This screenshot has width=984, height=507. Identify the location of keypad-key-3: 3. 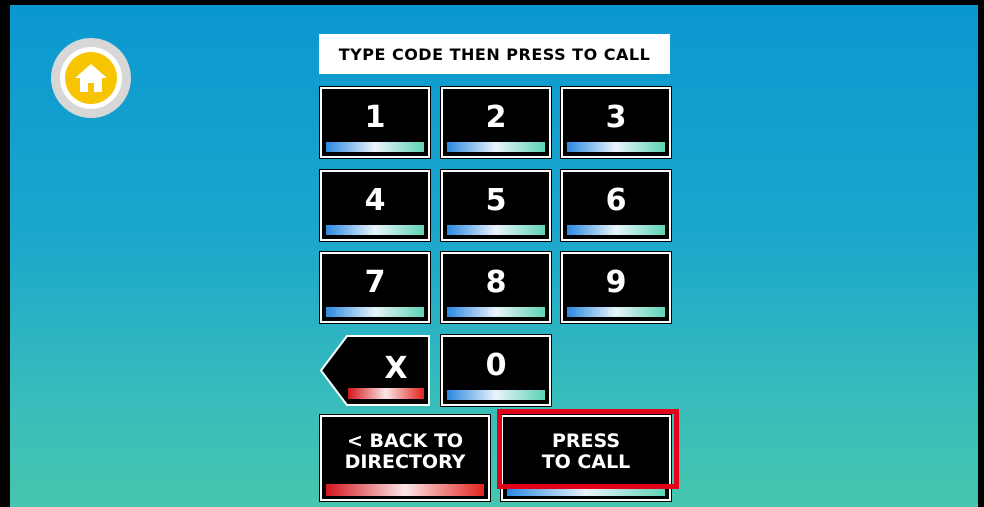
(616, 122).